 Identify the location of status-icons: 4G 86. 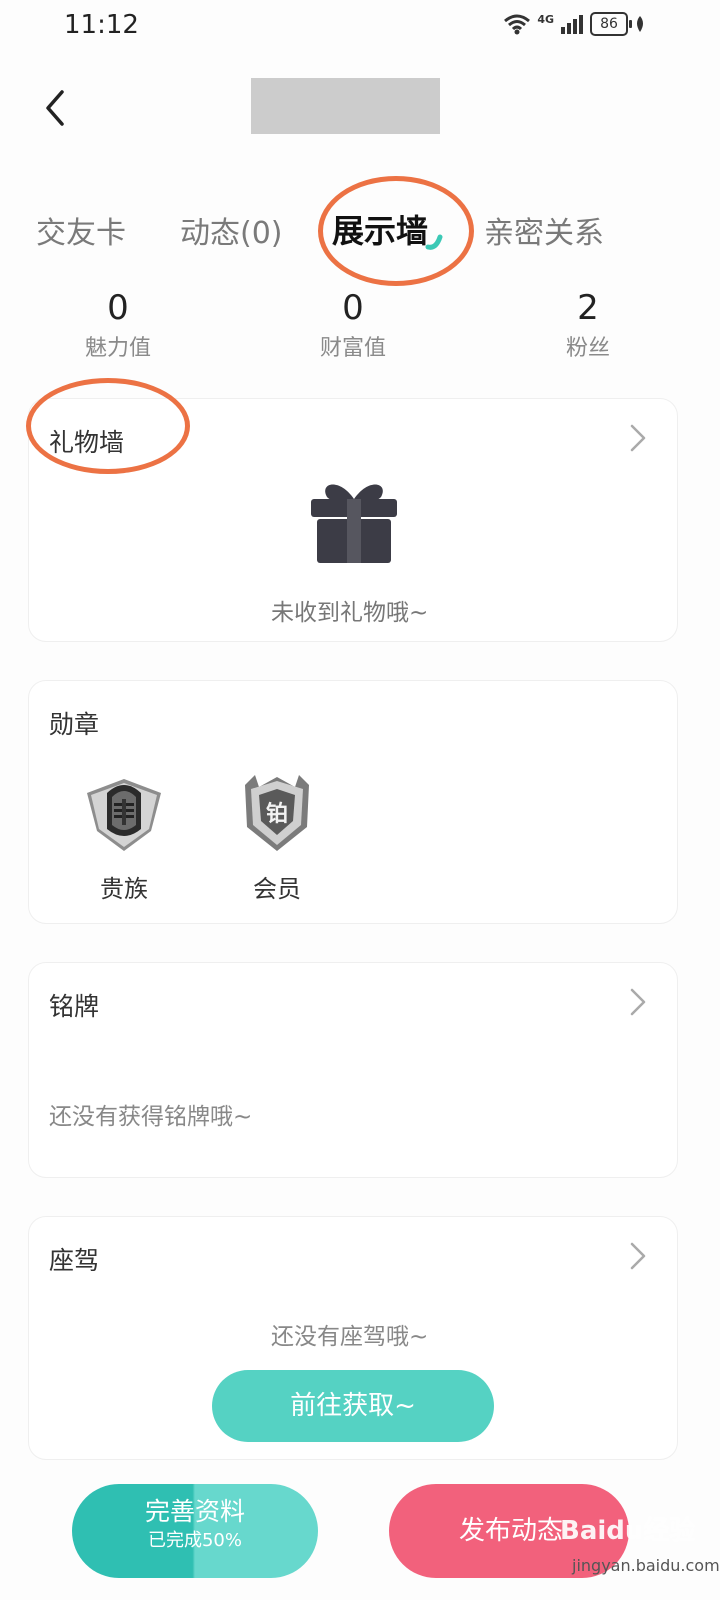
(574, 24).